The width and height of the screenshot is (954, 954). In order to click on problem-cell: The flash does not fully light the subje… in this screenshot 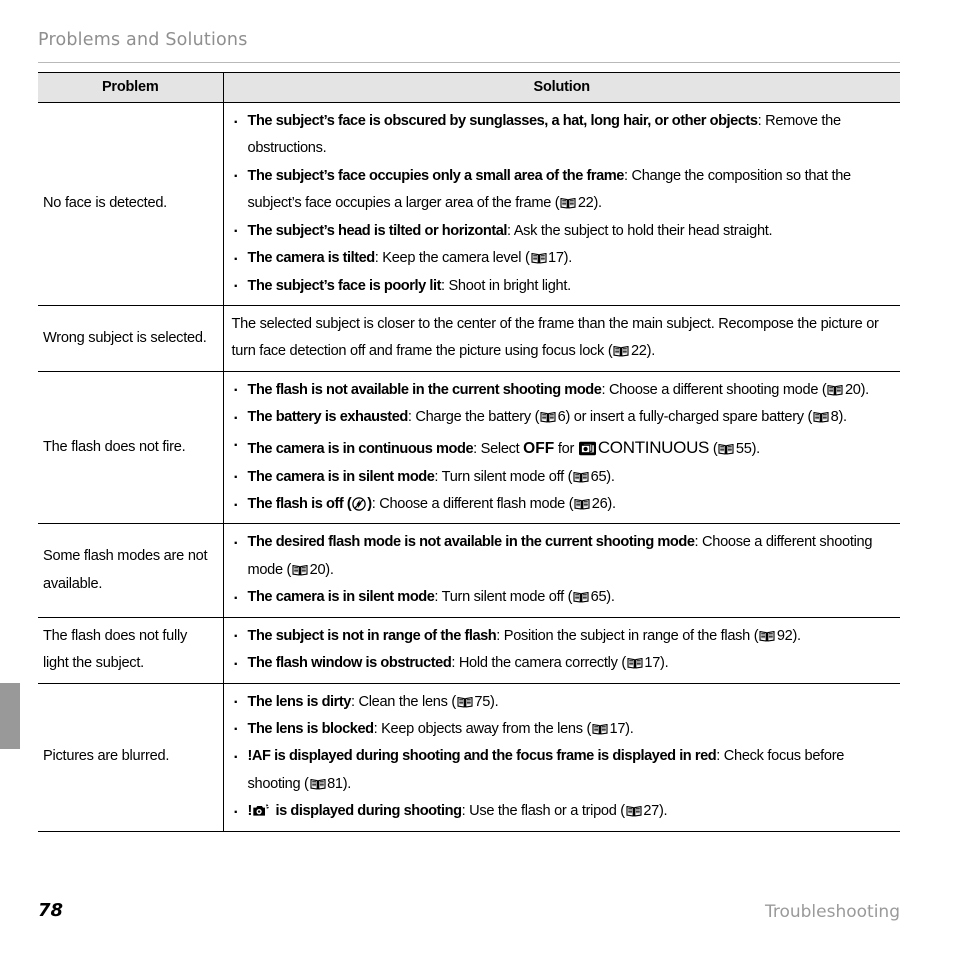, I will do `click(131, 650)`.